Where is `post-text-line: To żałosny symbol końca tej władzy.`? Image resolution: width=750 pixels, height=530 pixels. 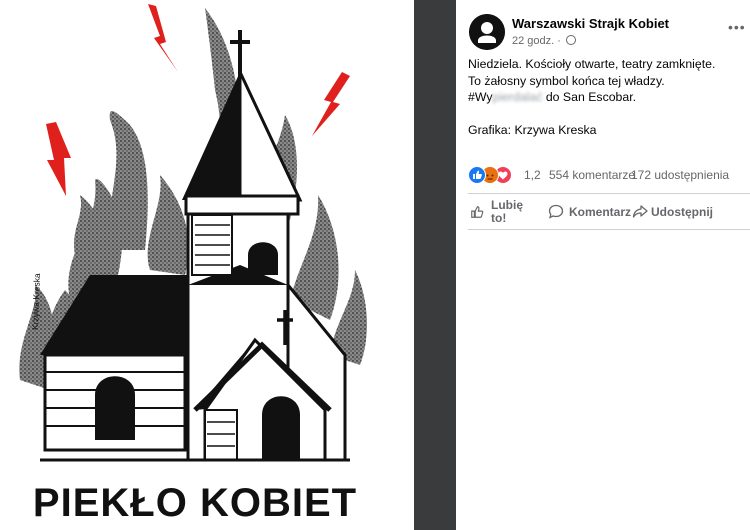
post-text-line: To żałosny symbol końca tej władzy. is located at coordinates (566, 80).